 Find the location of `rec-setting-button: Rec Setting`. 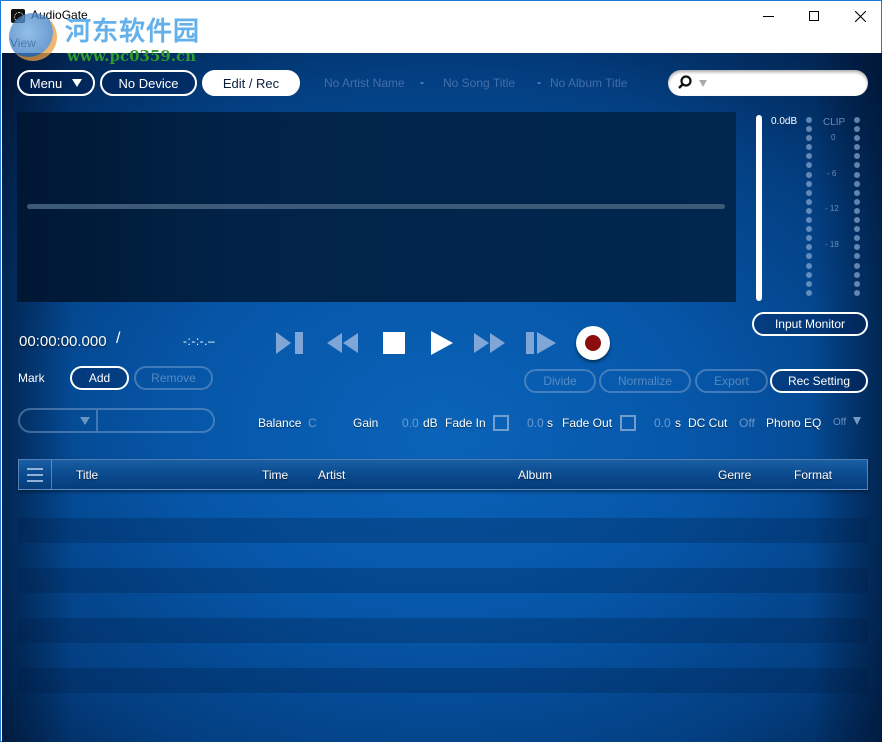

rec-setting-button: Rec Setting is located at coordinates (819, 381).